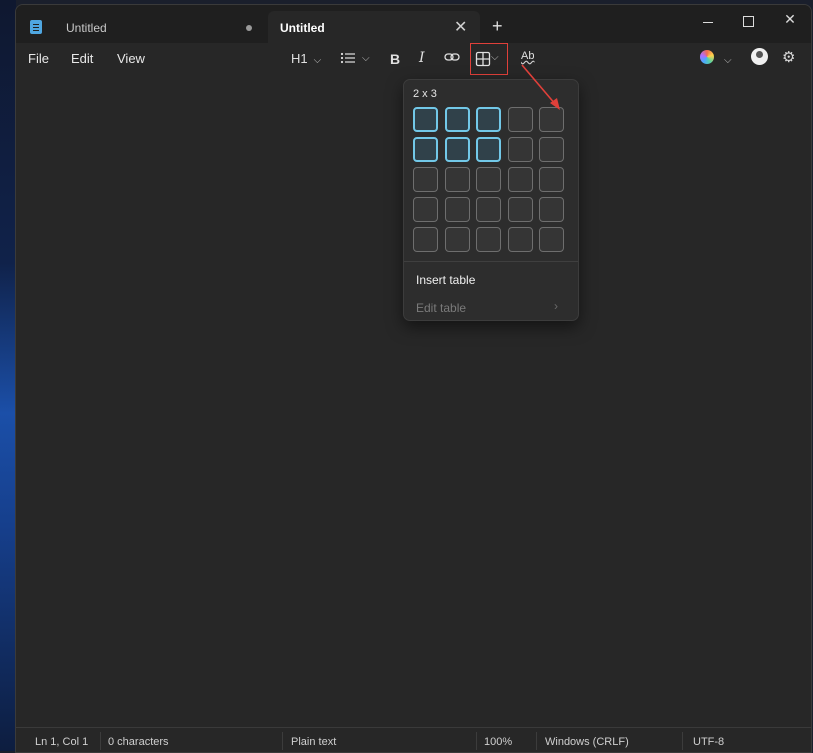 The height and width of the screenshot is (753, 813). What do you see at coordinates (425, 94) in the screenshot?
I see `table-size-label: 2 x 3` at bounding box center [425, 94].